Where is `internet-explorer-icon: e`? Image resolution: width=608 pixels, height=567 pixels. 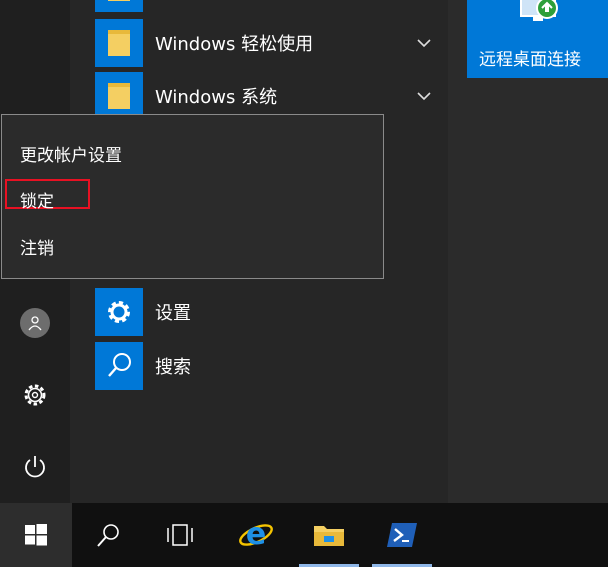
internet-explorer-icon: e is located at coordinates (256, 534).